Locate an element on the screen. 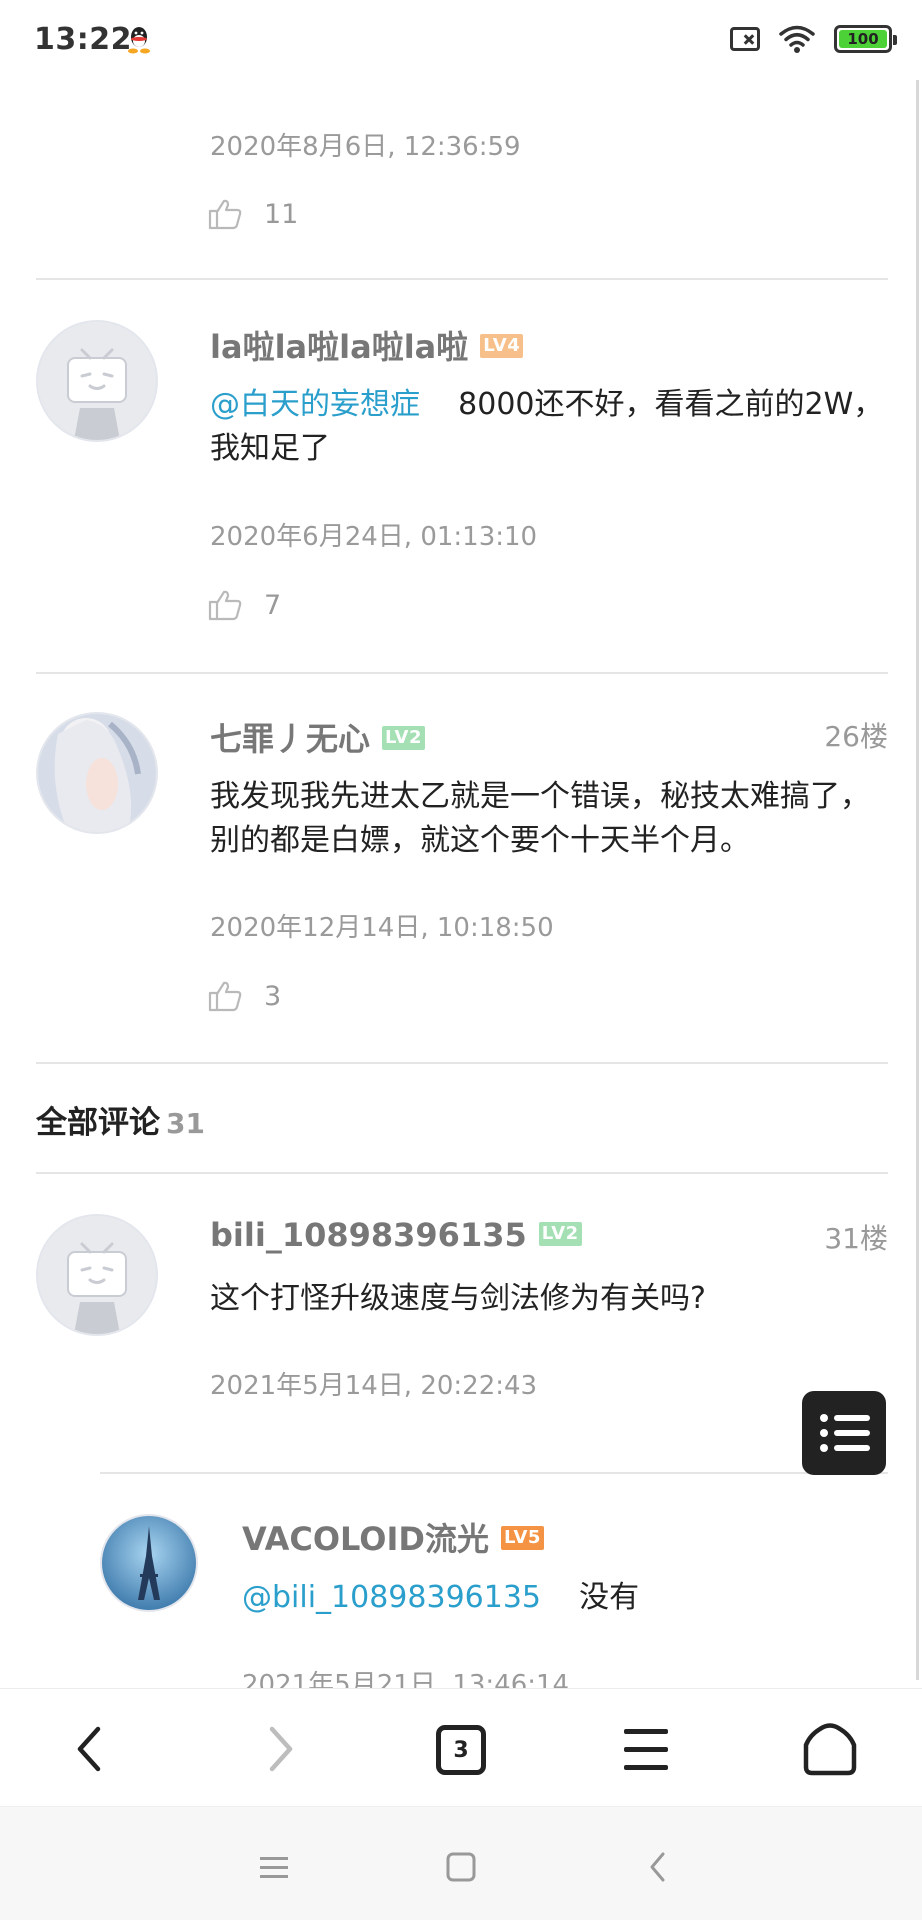  hamburger-icon is located at coordinates (646, 1749).